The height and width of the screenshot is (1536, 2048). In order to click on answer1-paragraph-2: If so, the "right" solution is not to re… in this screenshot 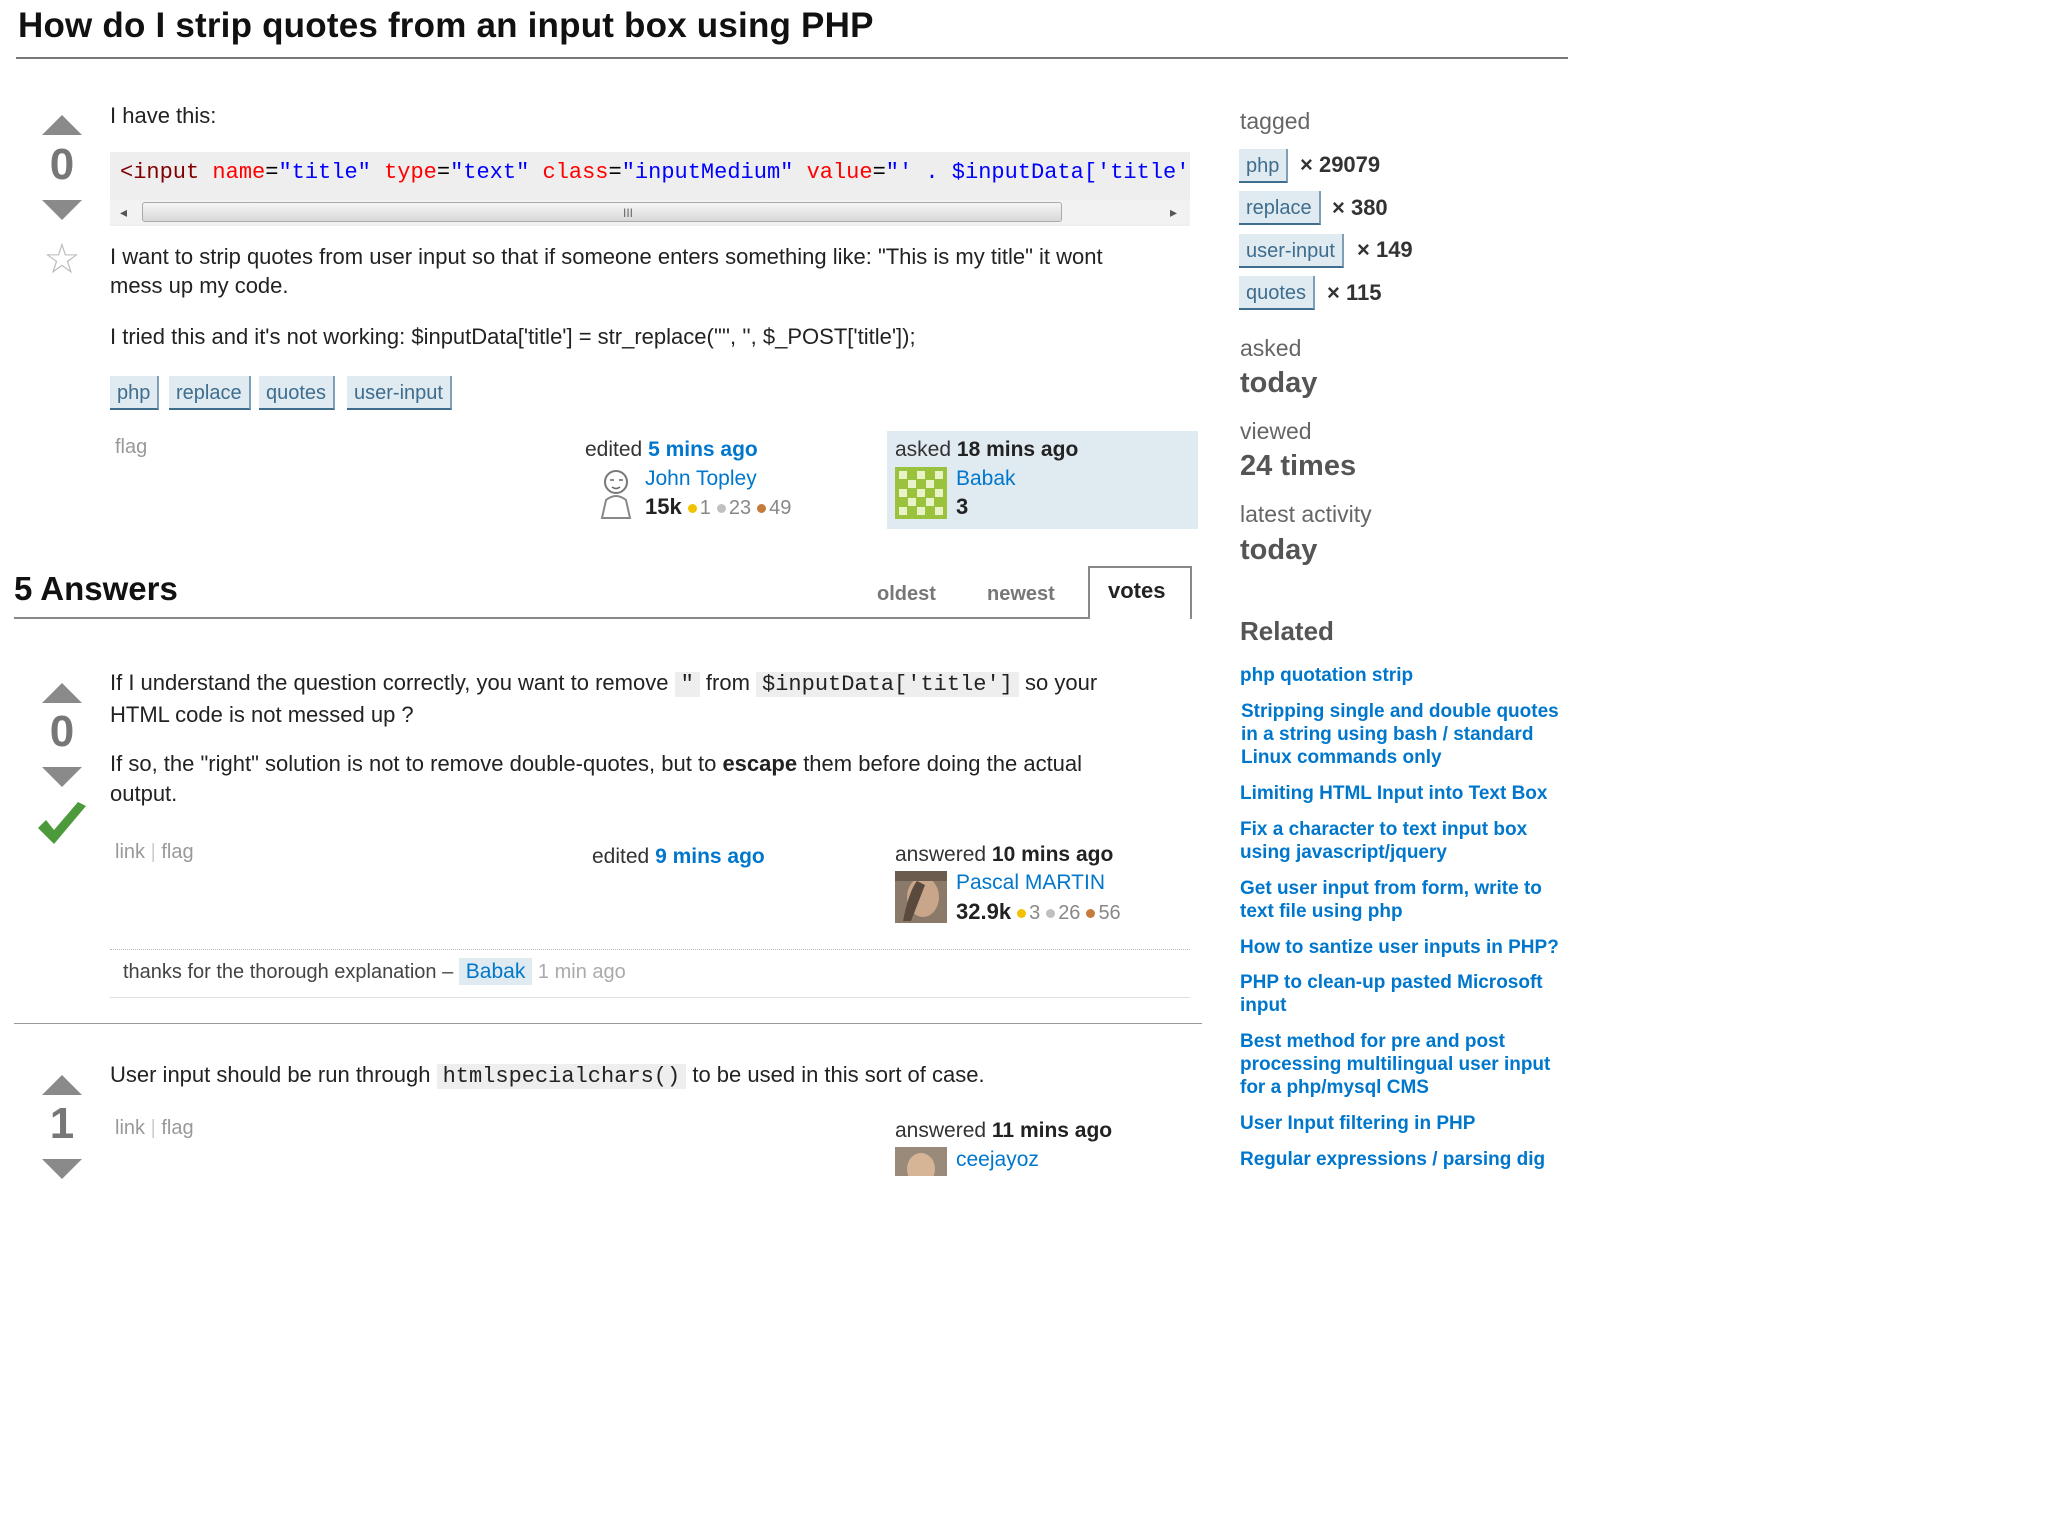, I will do `click(596, 763)`.